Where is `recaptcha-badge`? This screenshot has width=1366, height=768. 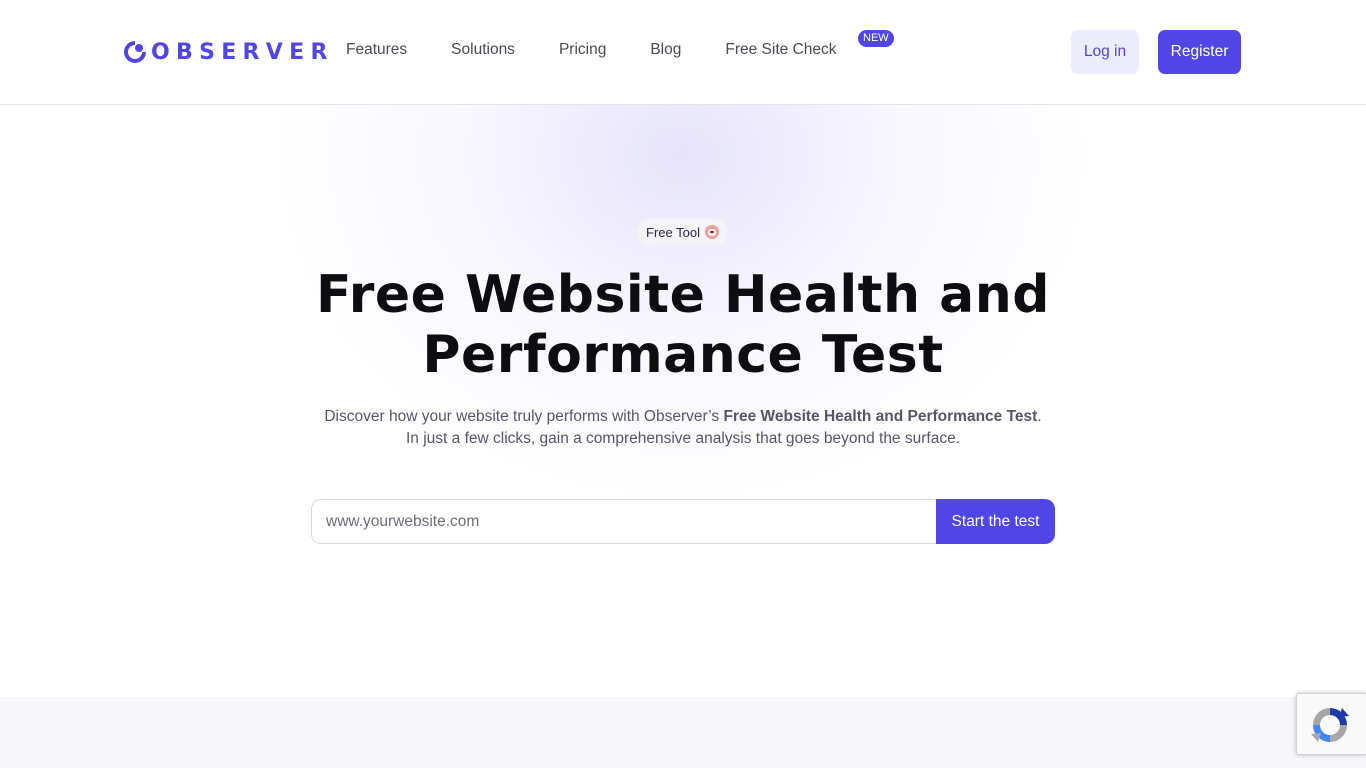
recaptcha-badge is located at coordinates (1331, 724).